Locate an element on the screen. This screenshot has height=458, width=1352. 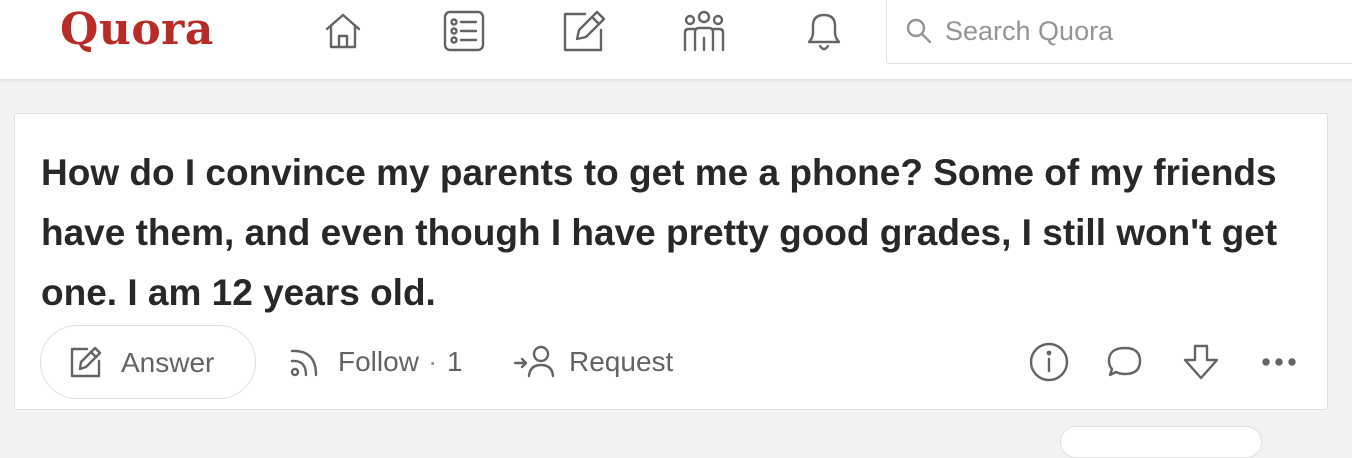
answer-button: Answer is located at coordinates (148, 362).